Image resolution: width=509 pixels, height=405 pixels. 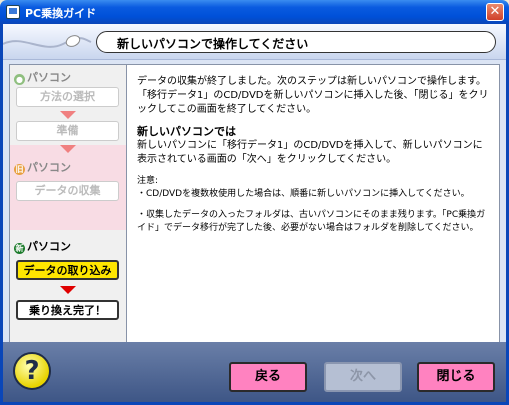 I want to click on back-button: 戻る, so click(x=268, y=377).